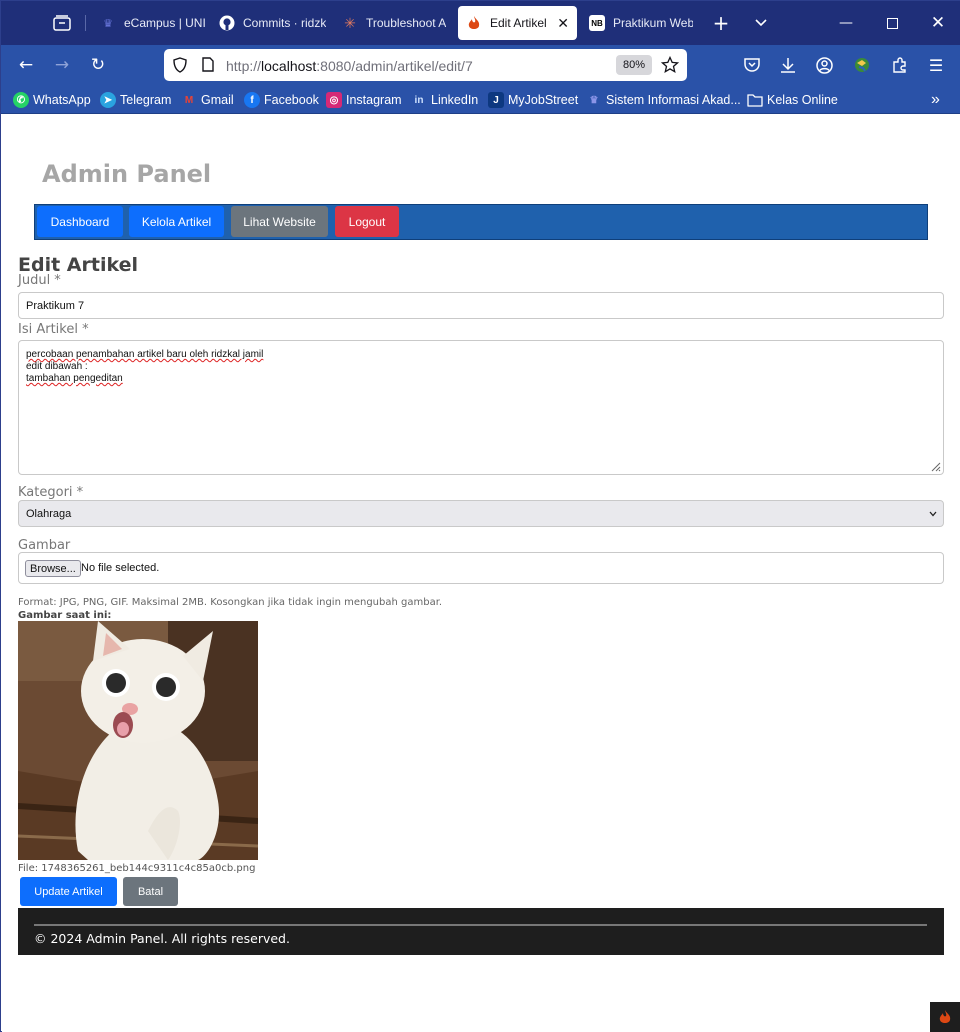 The height and width of the screenshot is (1032, 960). What do you see at coordinates (289, 66) in the screenshot?
I see `url-host: localhost` at bounding box center [289, 66].